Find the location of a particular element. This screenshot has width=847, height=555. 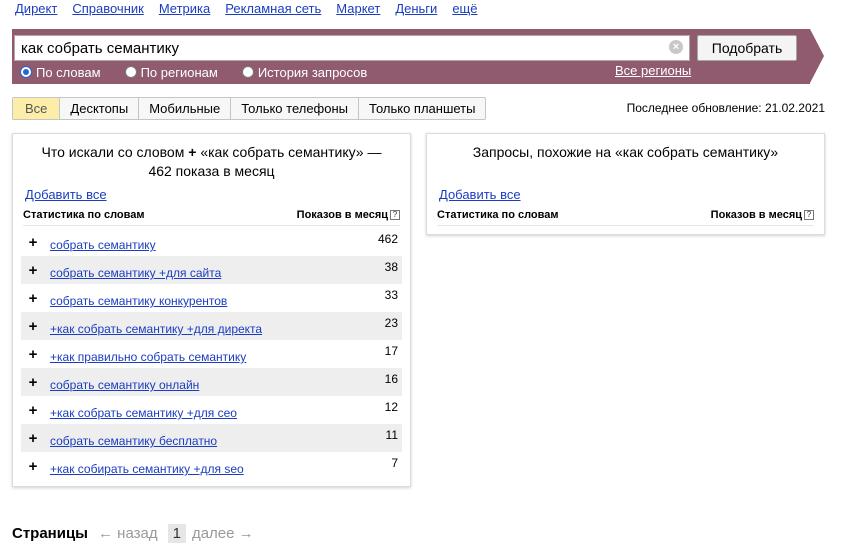

phrase-count: 11 is located at coordinates (391, 435).